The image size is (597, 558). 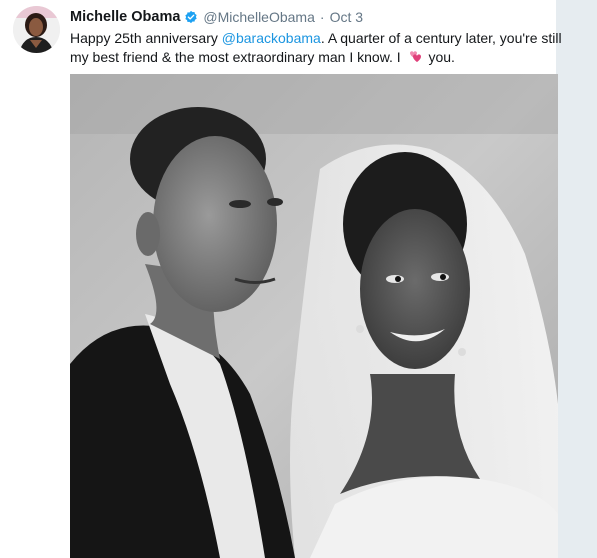 What do you see at coordinates (191, 17) in the screenshot?
I see `verified-badge-icon` at bounding box center [191, 17].